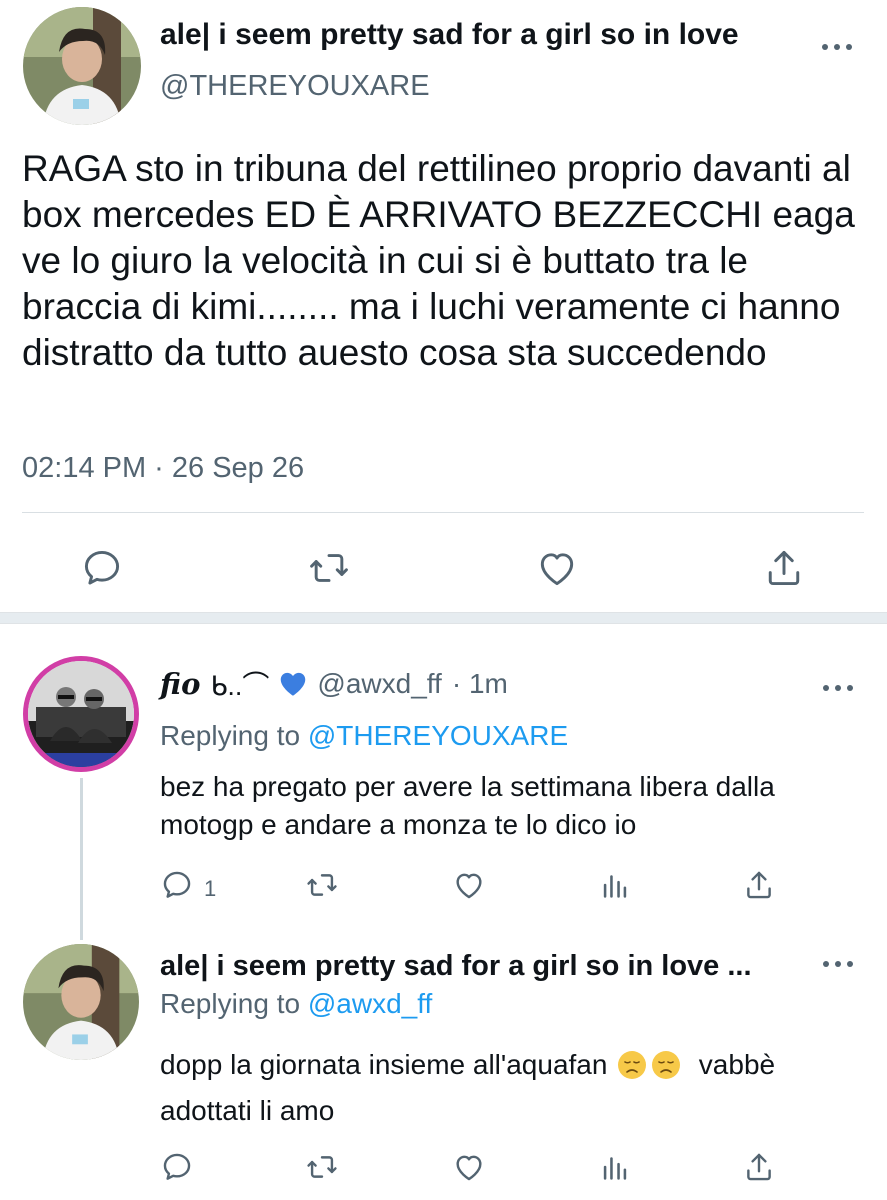  I want to click on replying-mention: @THEREYOUXARE, so click(438, 735).